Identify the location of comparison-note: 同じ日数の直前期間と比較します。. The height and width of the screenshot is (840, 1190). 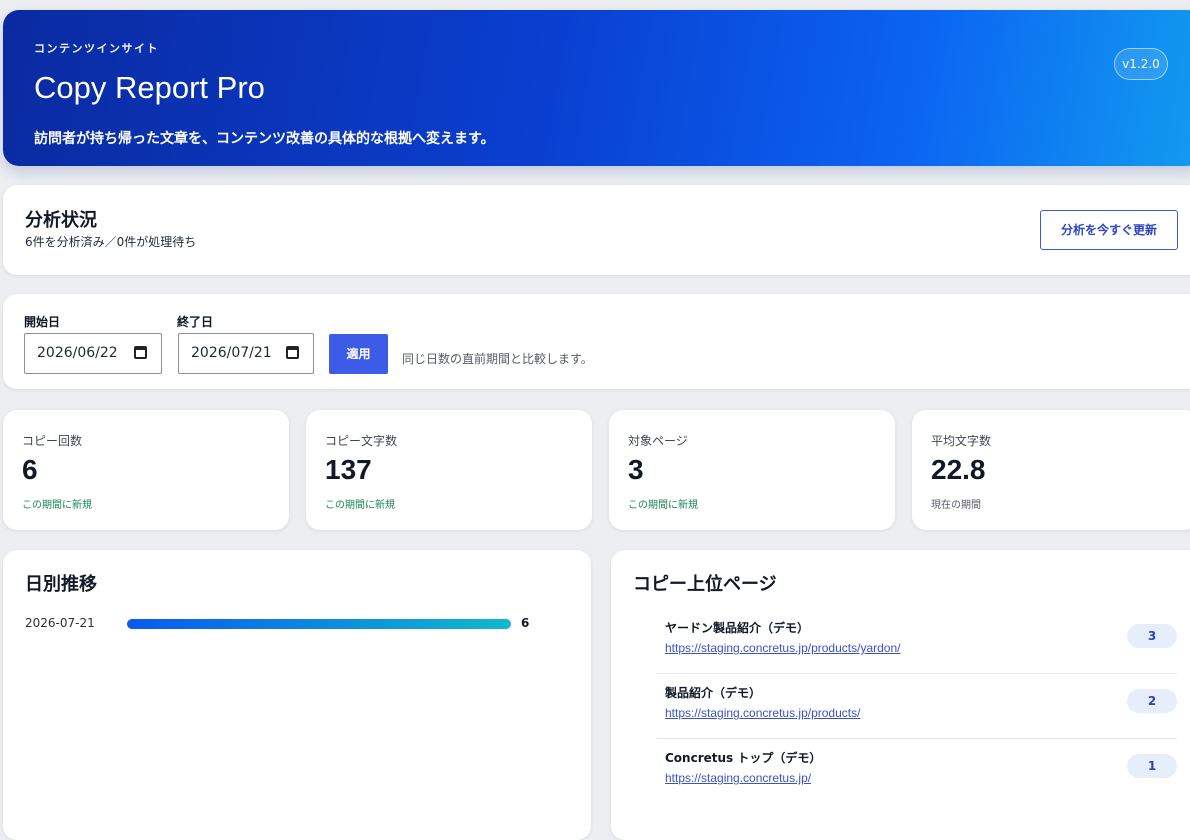
(497, 359).